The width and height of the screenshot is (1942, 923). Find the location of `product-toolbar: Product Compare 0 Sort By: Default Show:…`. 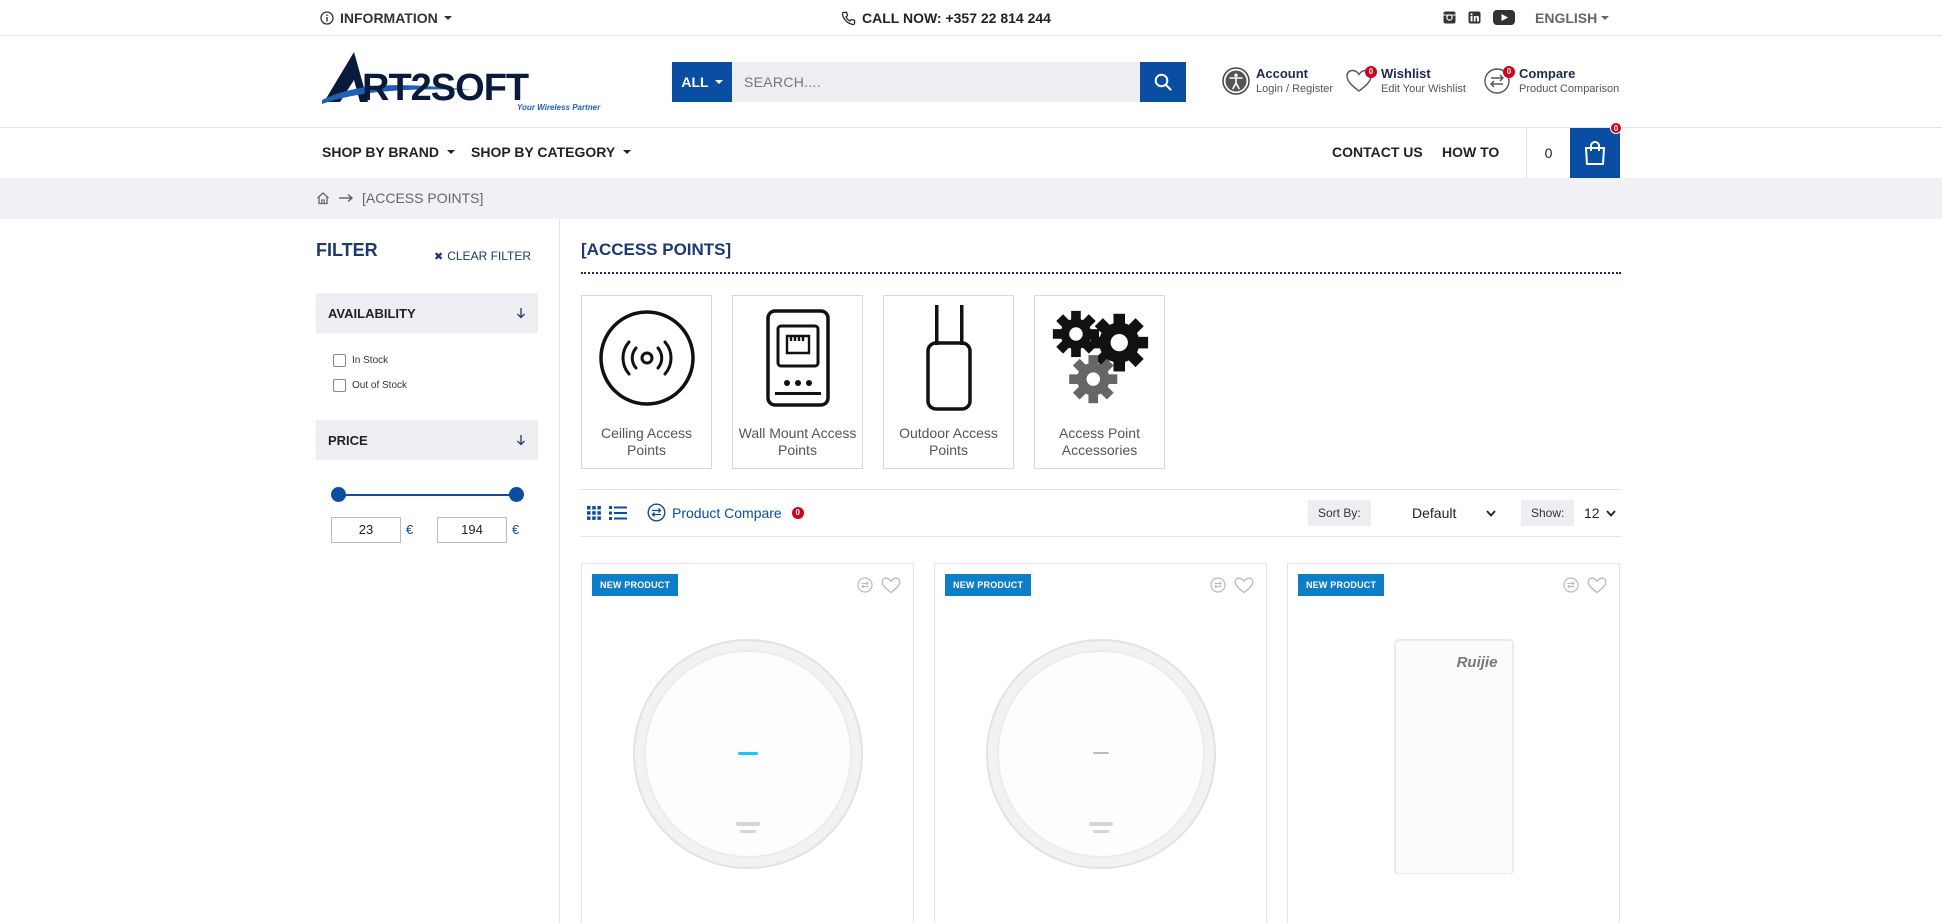

product-toolbar: Product Compare 0 Sort By: Default Show:… is located at coordinates (1101, 513).